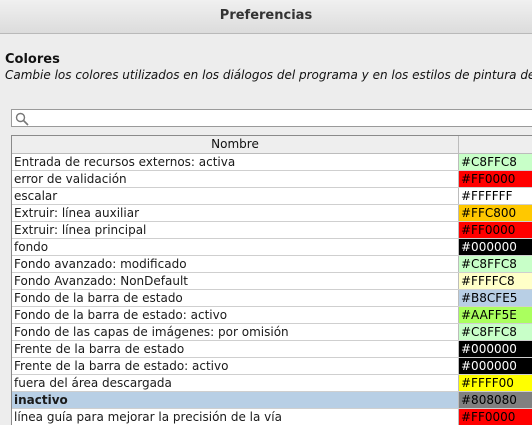 This screenshot has height=425, width=532. What do you see at coordinates (271, 118) in the screenshot?
I see `search-input` at bounding box center [271, 118].